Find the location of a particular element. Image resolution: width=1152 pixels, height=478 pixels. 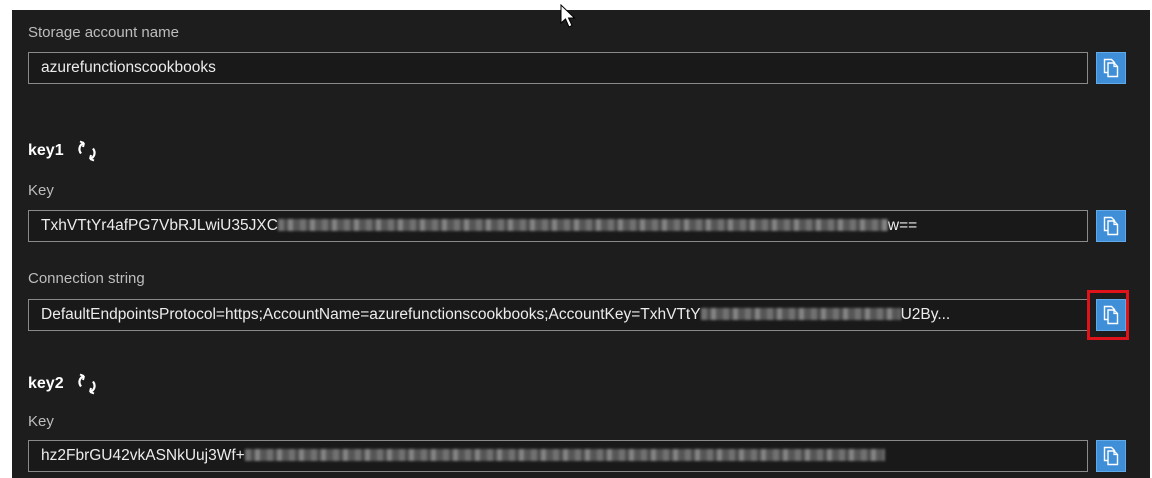

mouse-pointer-icon is located at coordinates (568, 16).